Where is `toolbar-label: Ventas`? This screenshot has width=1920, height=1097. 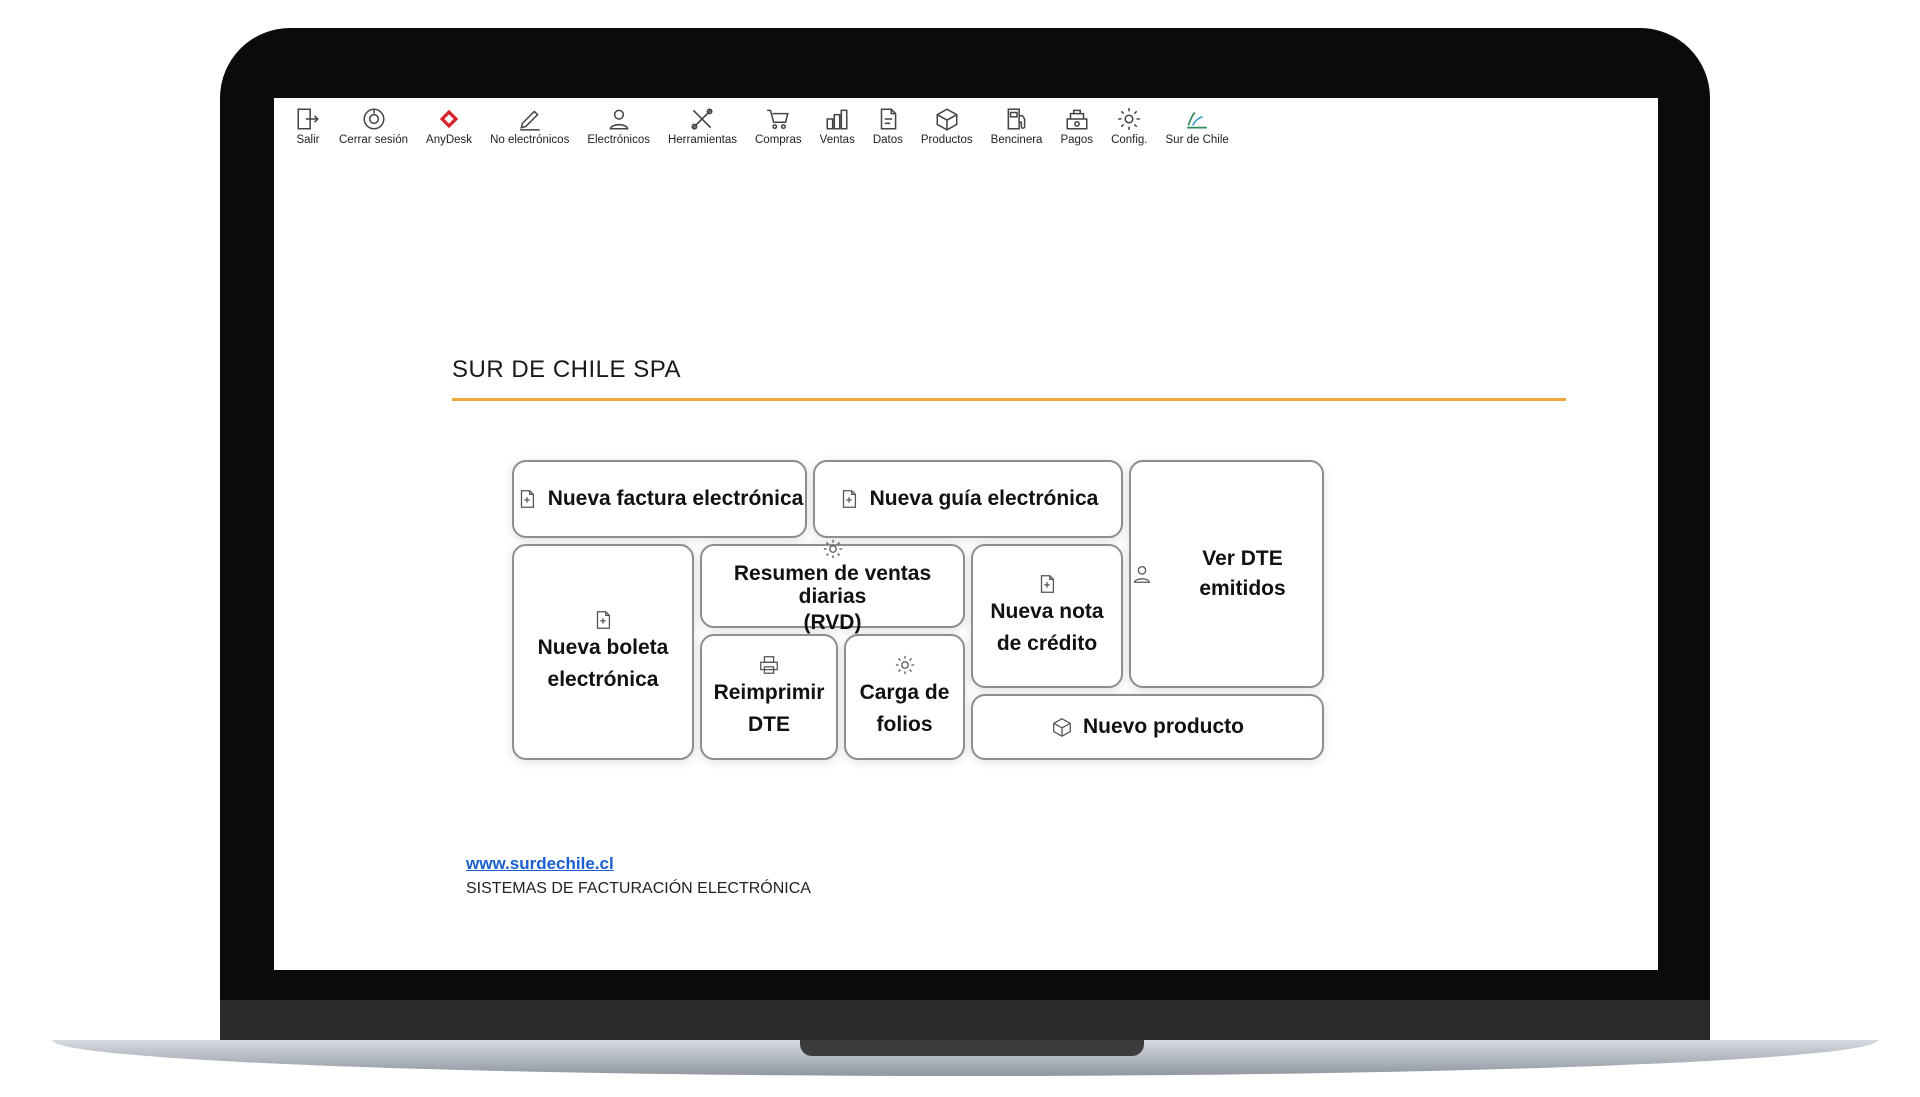
toolbar-label: Ventas is located at coordinates (837, 140).